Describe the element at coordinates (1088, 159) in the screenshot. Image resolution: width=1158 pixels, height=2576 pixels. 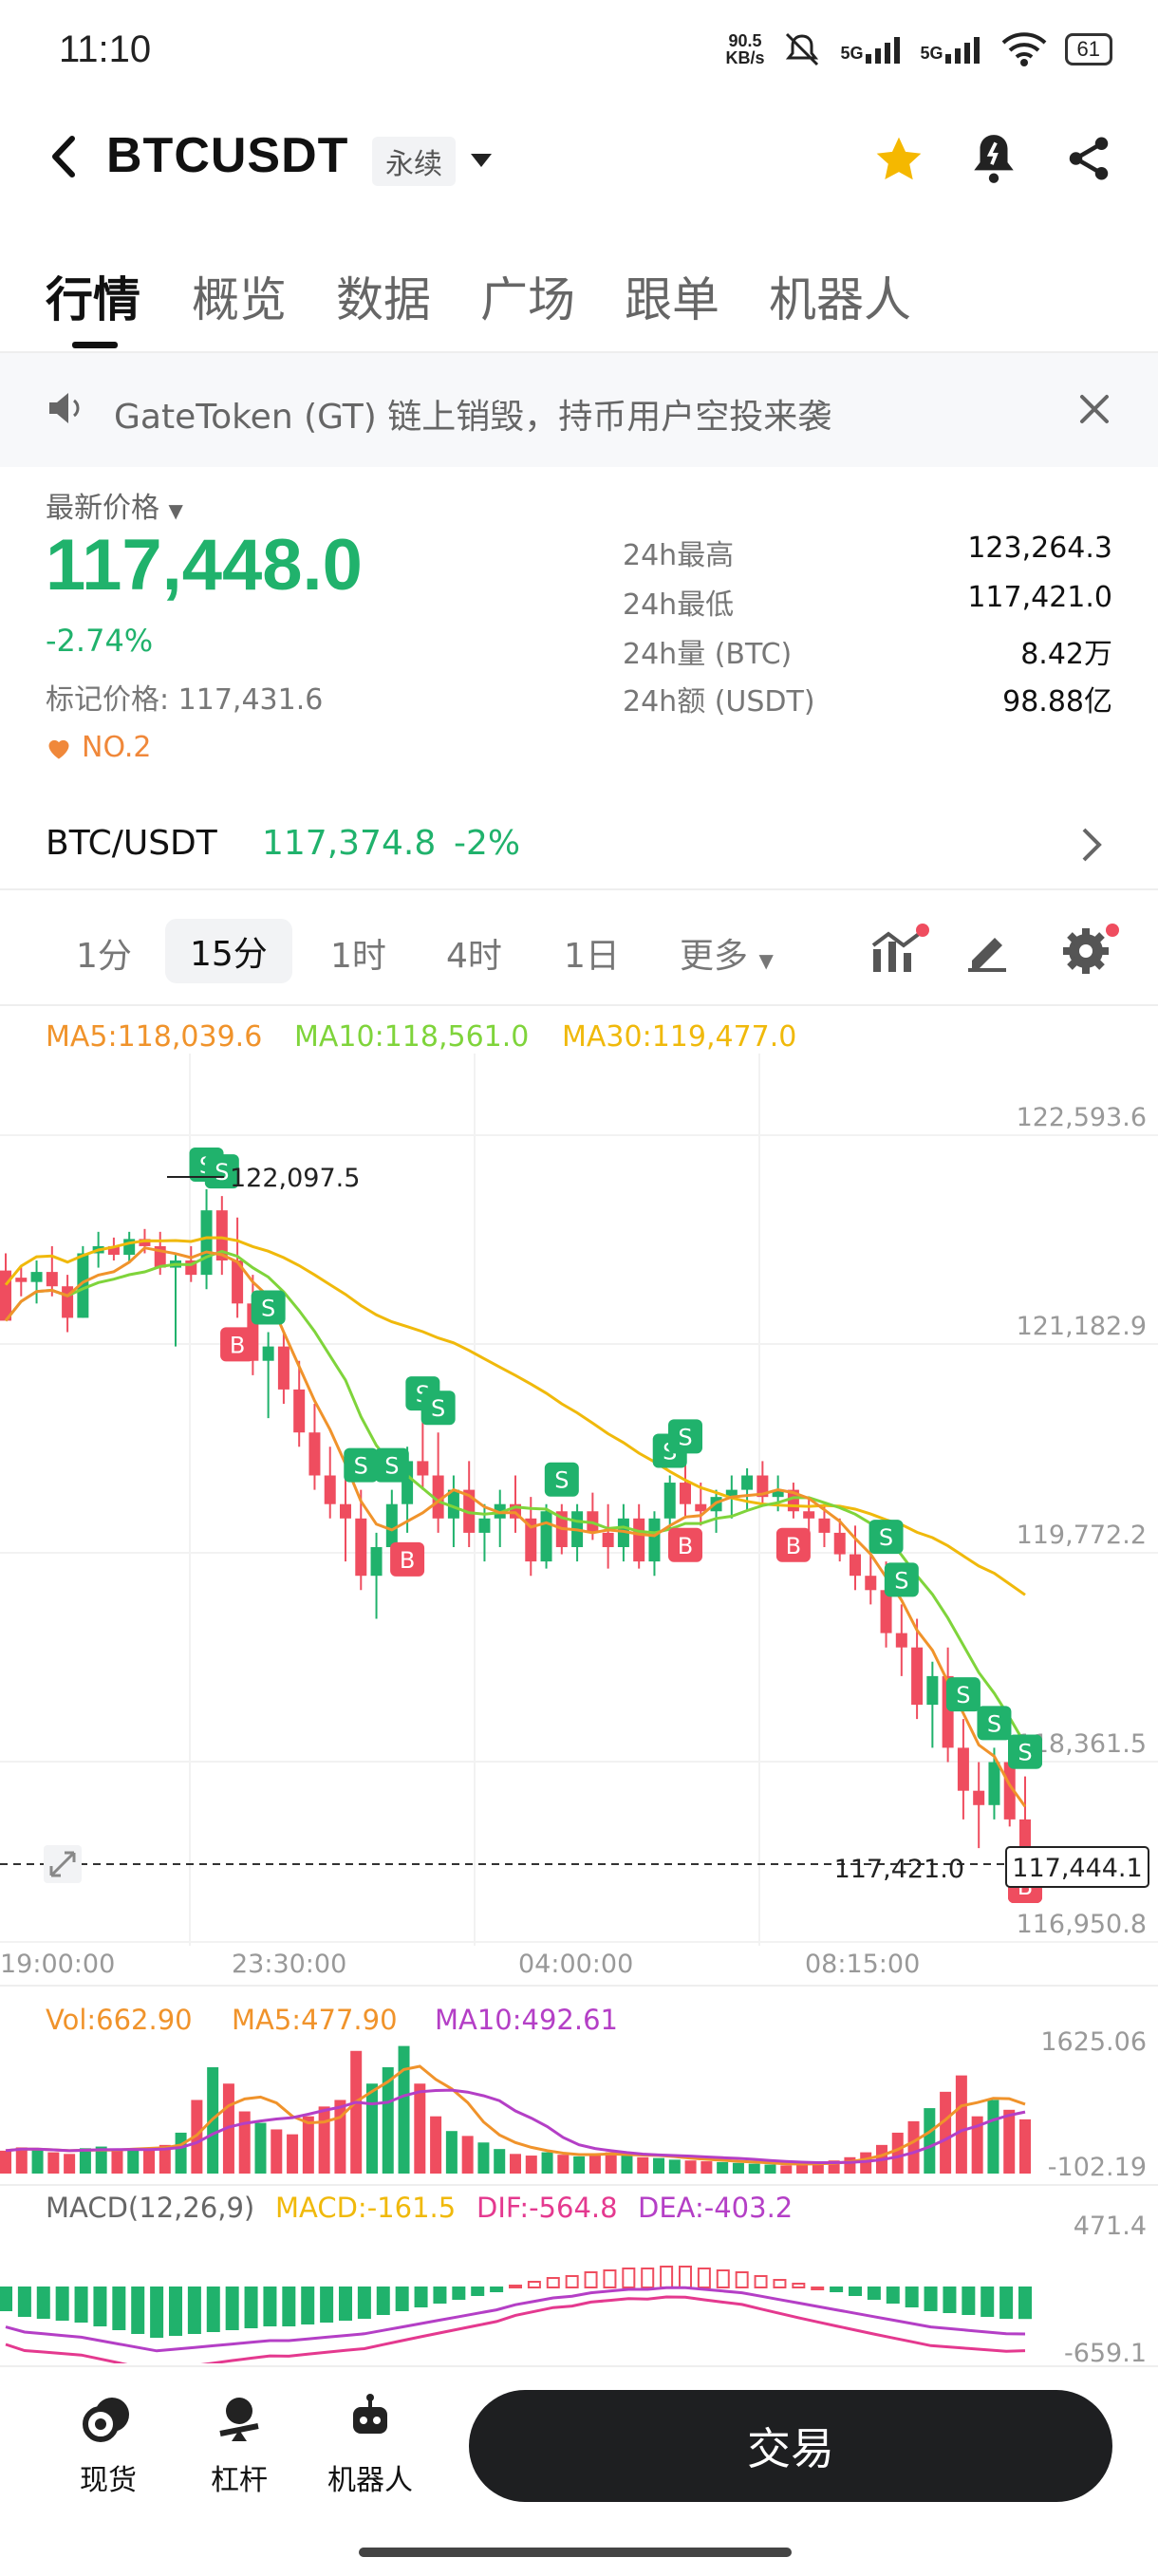
I see `share-icon` at that location.